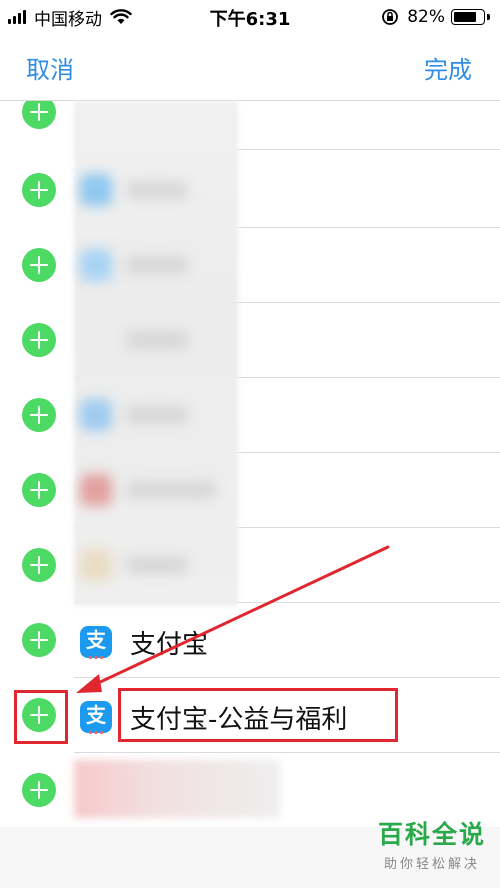  Describe the element at coordinates (431, 864) in the screenshot. I see `watermark-subtitle: 助你轻松解决` at that location.